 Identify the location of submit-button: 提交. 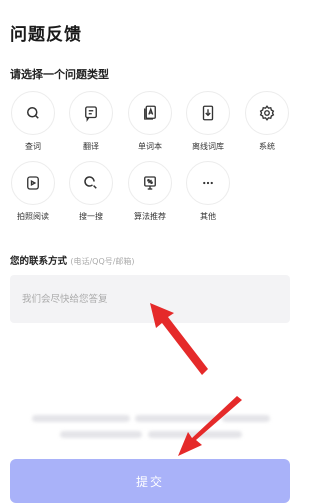
(150, 481).